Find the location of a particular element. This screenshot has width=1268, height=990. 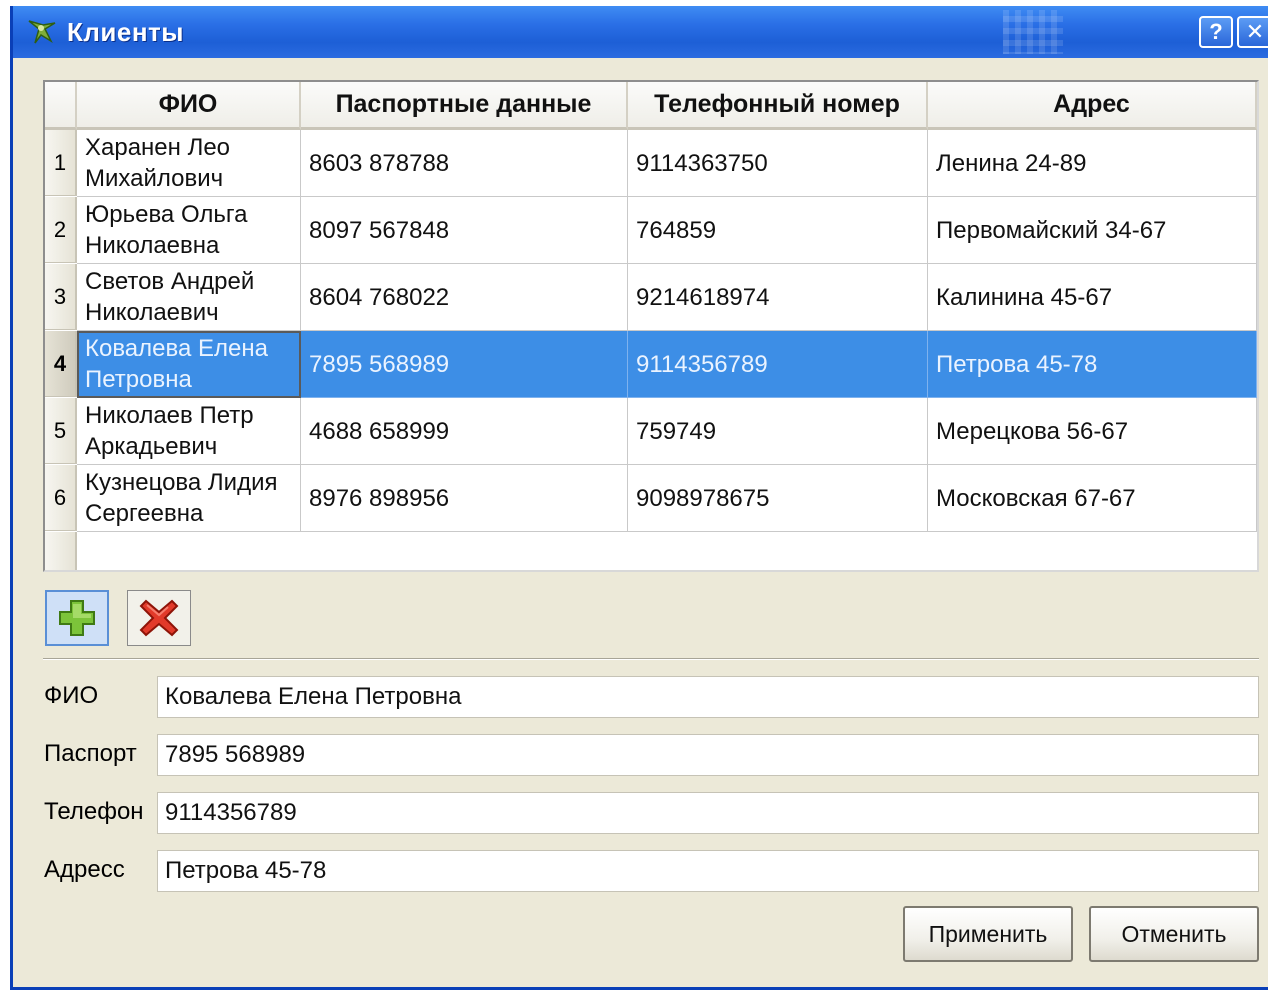

cell-phone: 9114363750 is located at coordinates (778, 163).